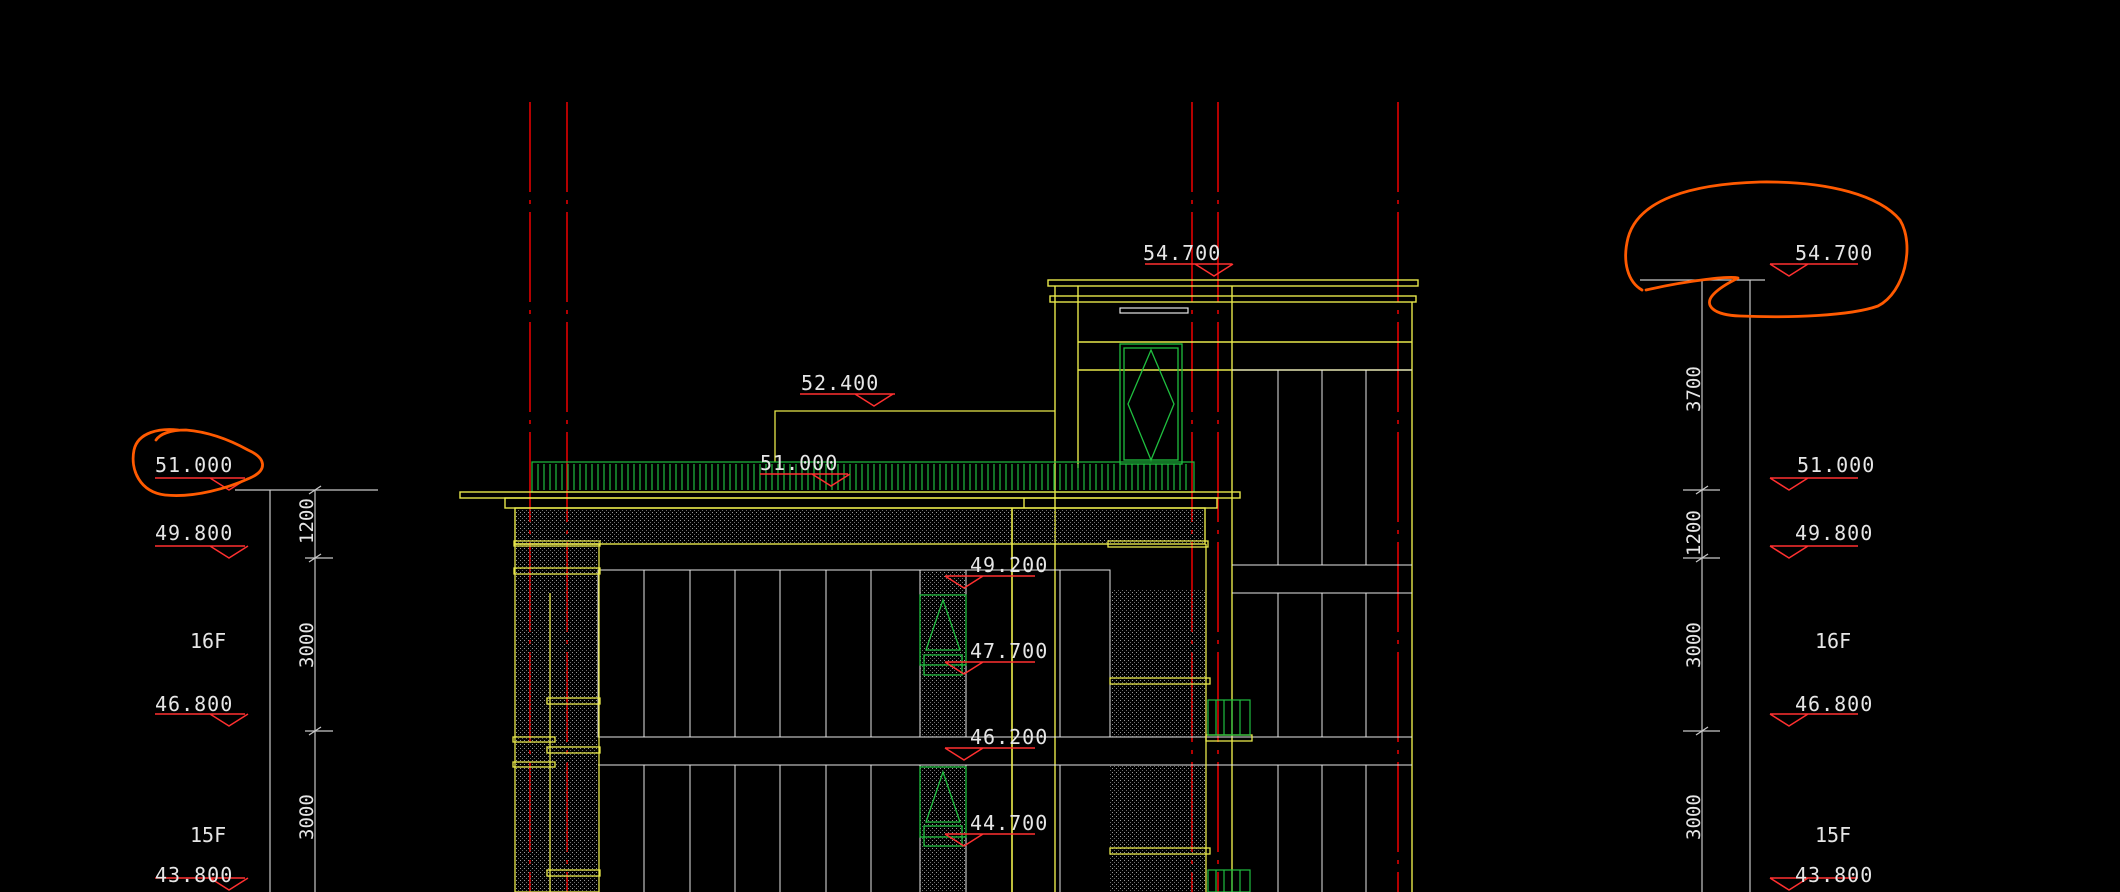  I want to click on roof-hatch, so click(860, 526).